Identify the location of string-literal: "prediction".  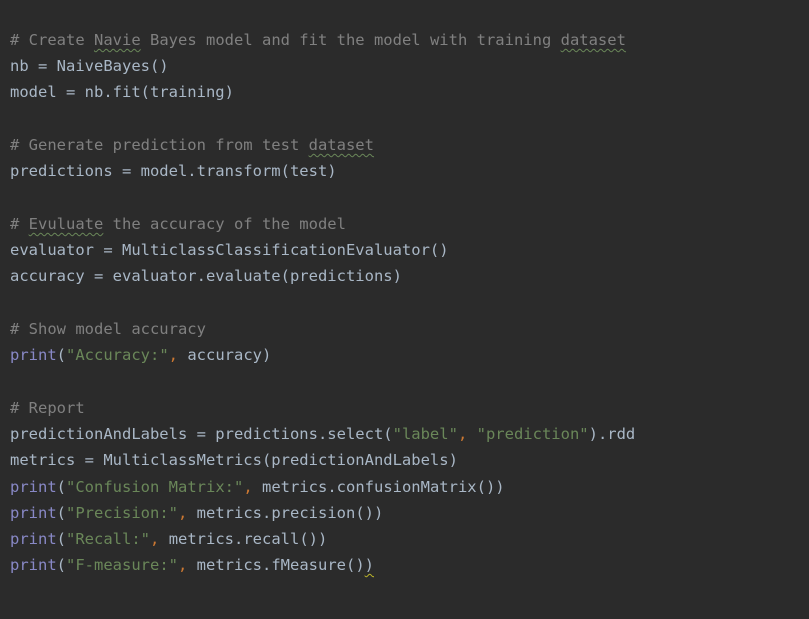
(532, 434).